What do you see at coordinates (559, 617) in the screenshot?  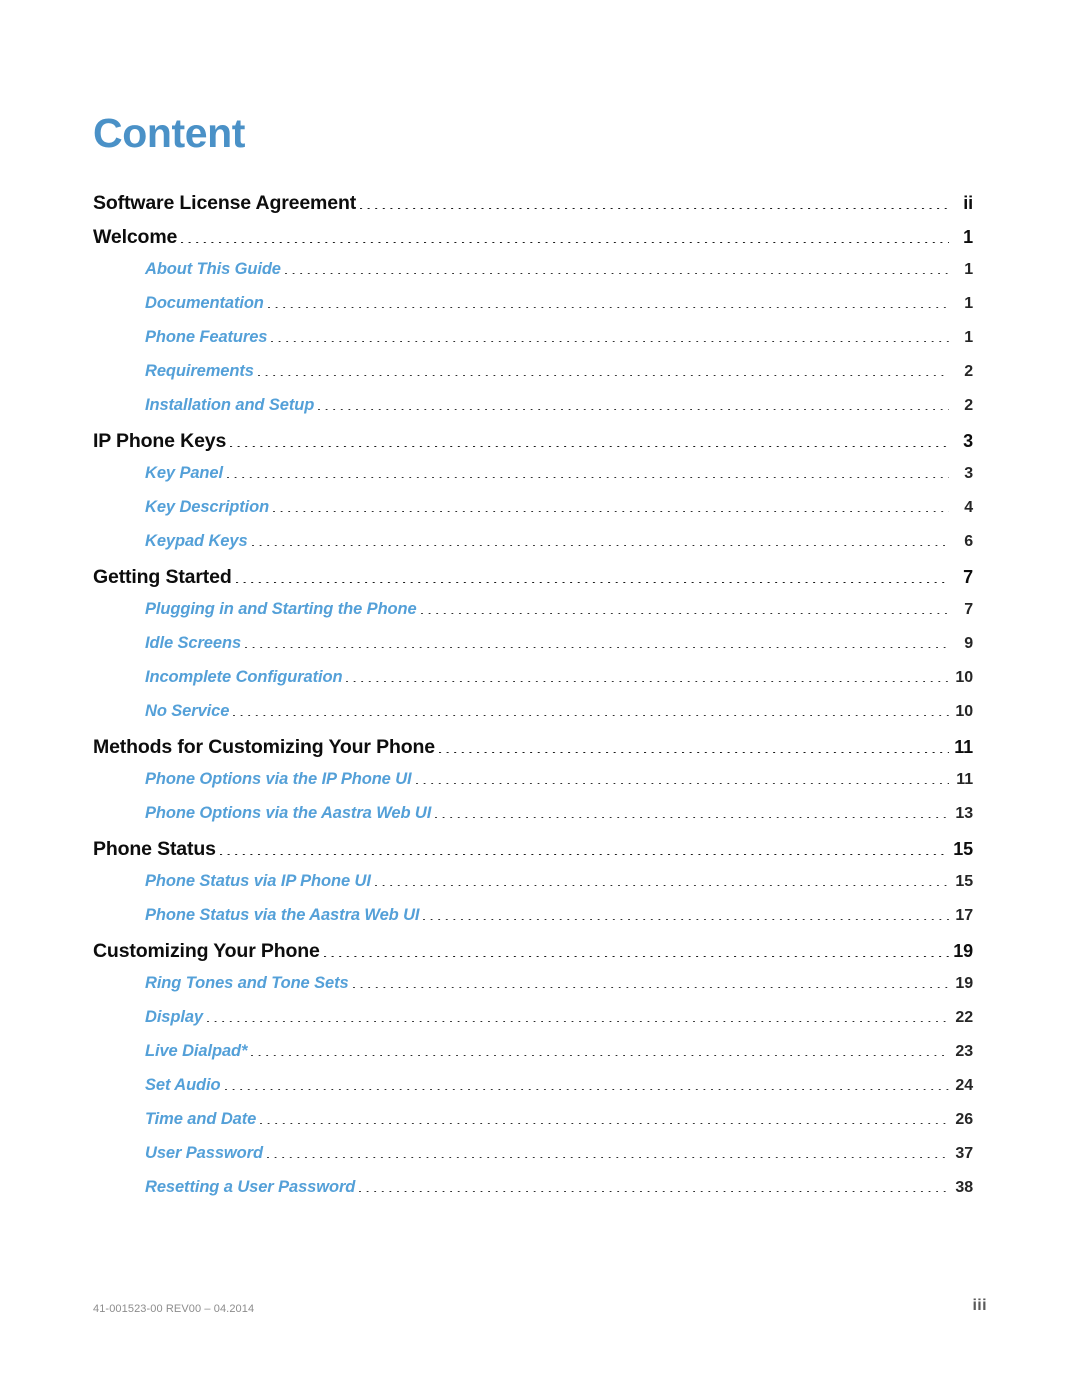 I see `toc-entry: Plugging in and Starting the Phone 7` at bounding box center [559, 617].